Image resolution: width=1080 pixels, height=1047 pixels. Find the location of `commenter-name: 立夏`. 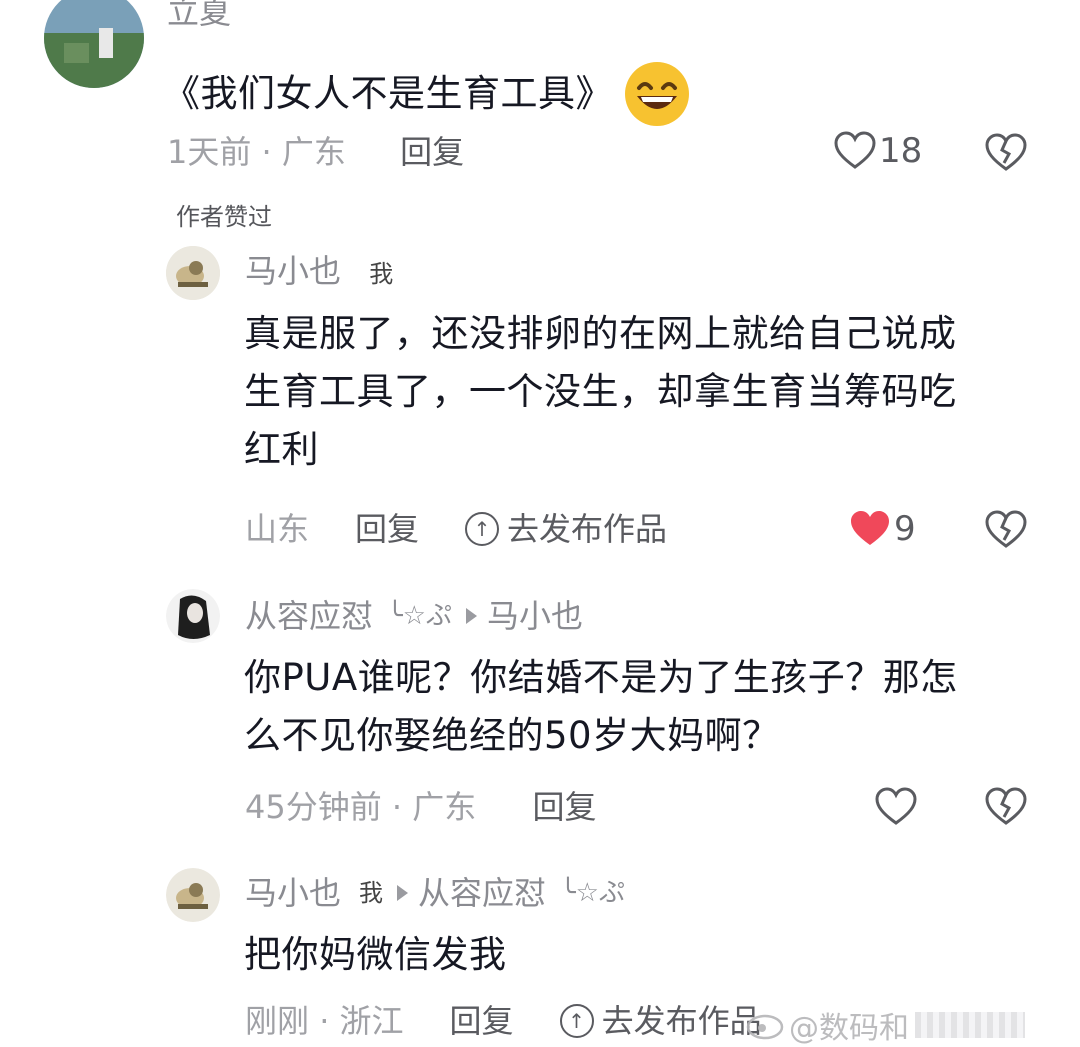

commenter-name: 立夏 is located at coordinates (199, 14).